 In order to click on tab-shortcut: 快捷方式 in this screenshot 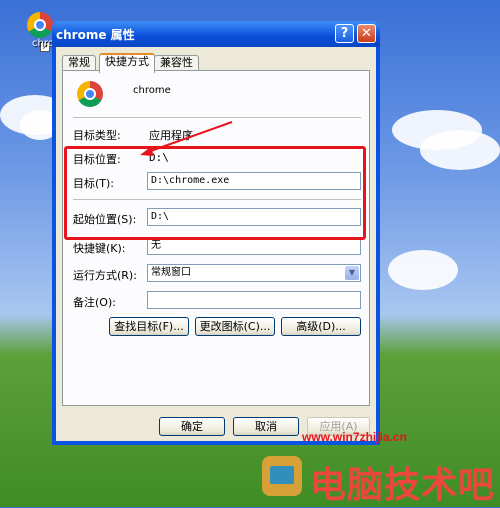, I will do `click(127, 63)`.